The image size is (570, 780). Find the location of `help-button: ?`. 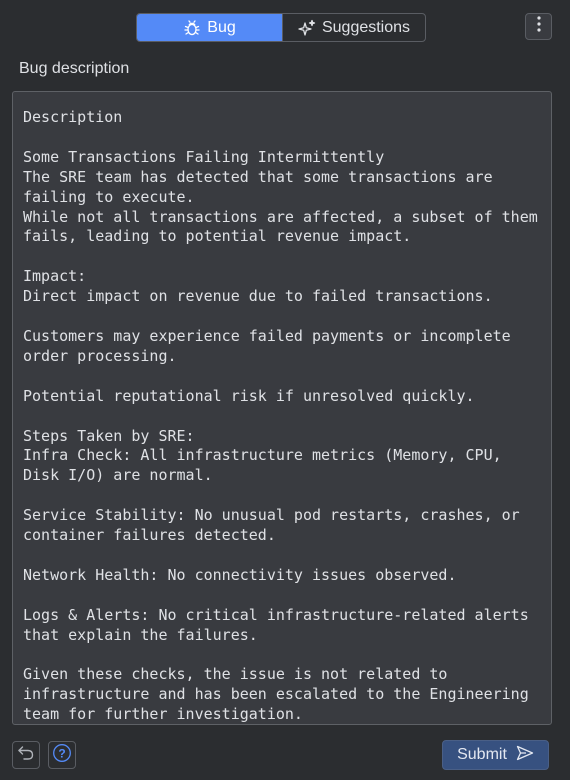

help-button: ? is located at coordinates (62, 755).